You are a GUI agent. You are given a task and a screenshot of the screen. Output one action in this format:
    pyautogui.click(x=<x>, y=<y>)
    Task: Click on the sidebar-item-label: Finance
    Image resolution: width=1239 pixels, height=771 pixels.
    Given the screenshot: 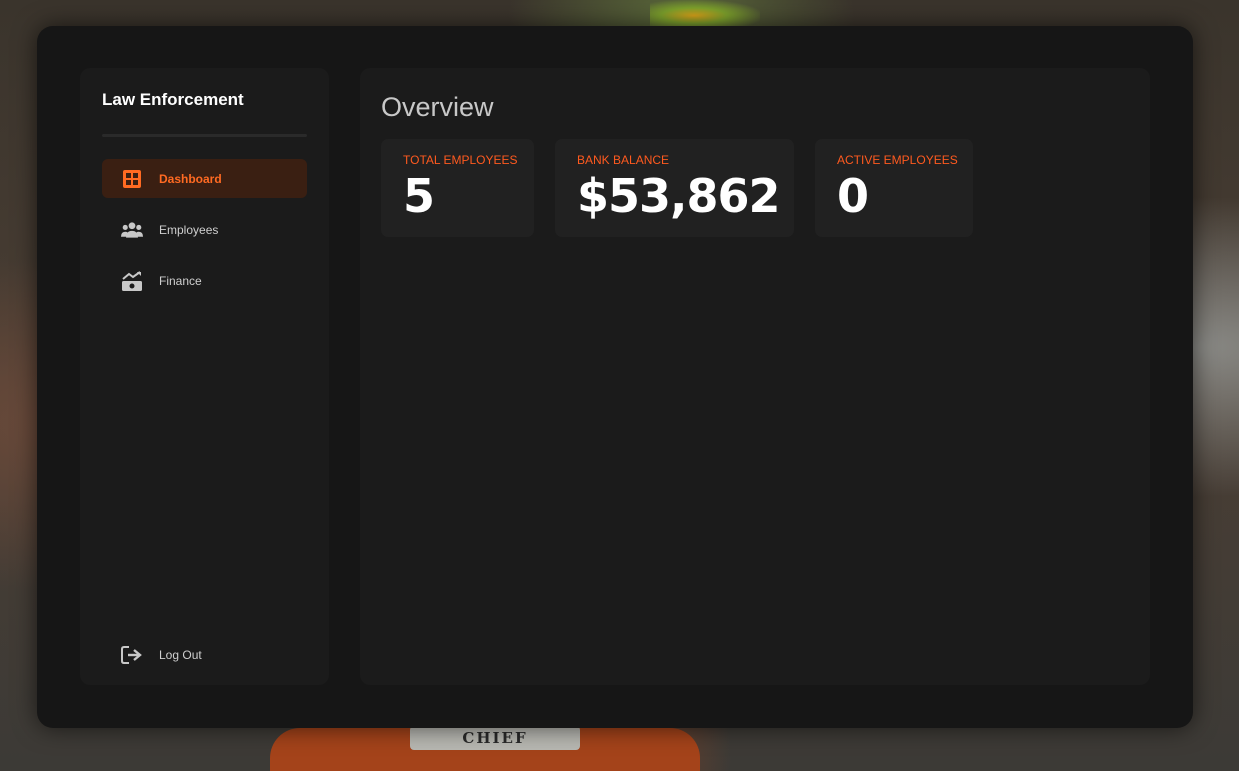 What is the action you would take?
    pyautogui.click(x=180, y=280)
    